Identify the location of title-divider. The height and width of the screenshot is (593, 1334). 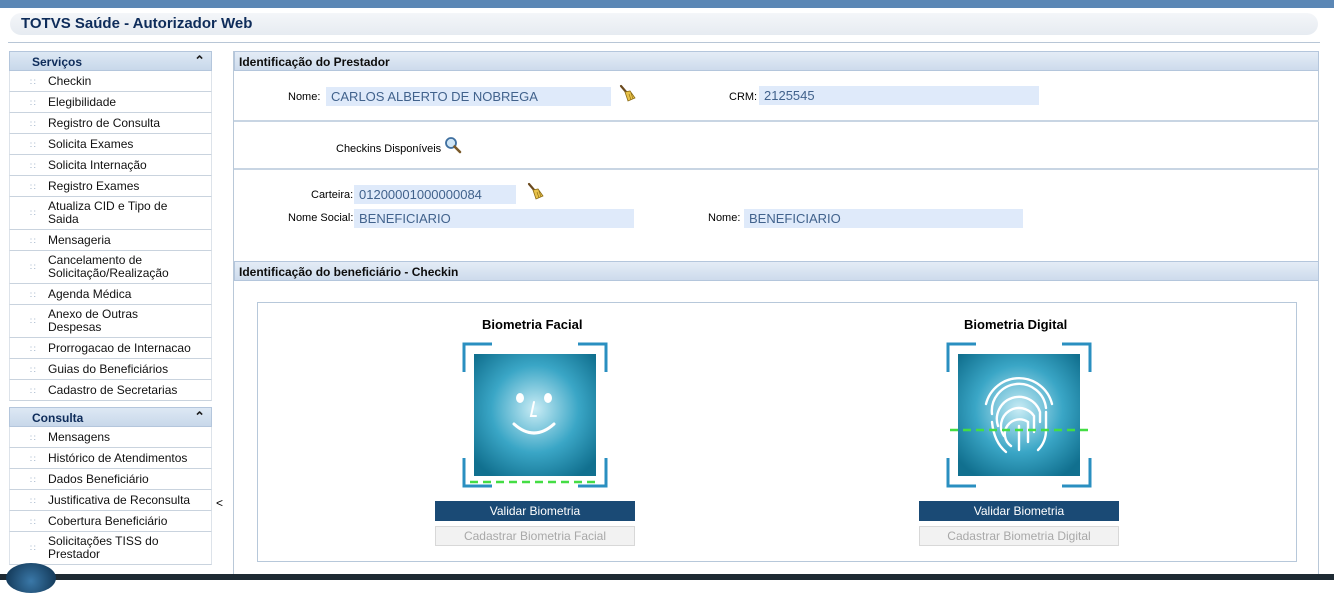
(664, 42).